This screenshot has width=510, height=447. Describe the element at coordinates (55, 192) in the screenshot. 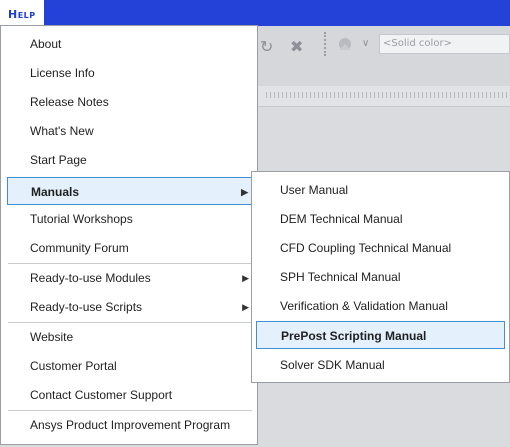

I see `menu-item-label: Manuals` at that location.